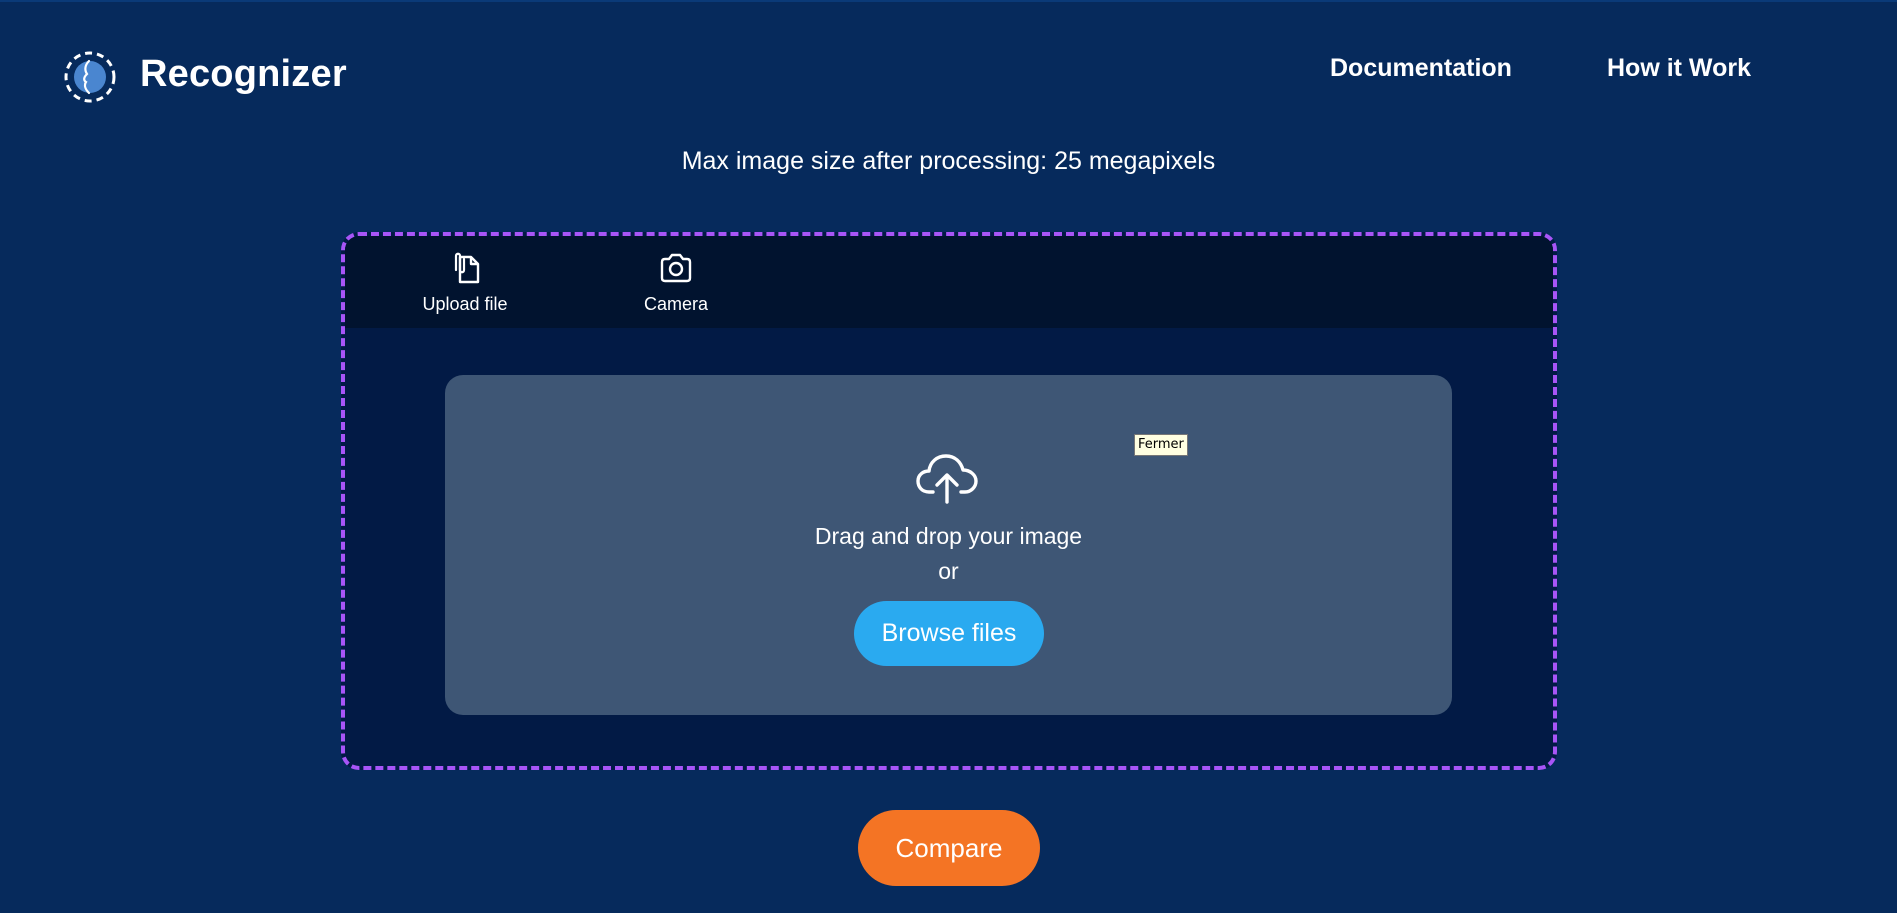 The width and height of the screenshot is (1897, 913). What do you see at coordinates (1161, 445) in the screenshot?
I see `close-tooltip: Fermer` at bounding box center [1161, 445].